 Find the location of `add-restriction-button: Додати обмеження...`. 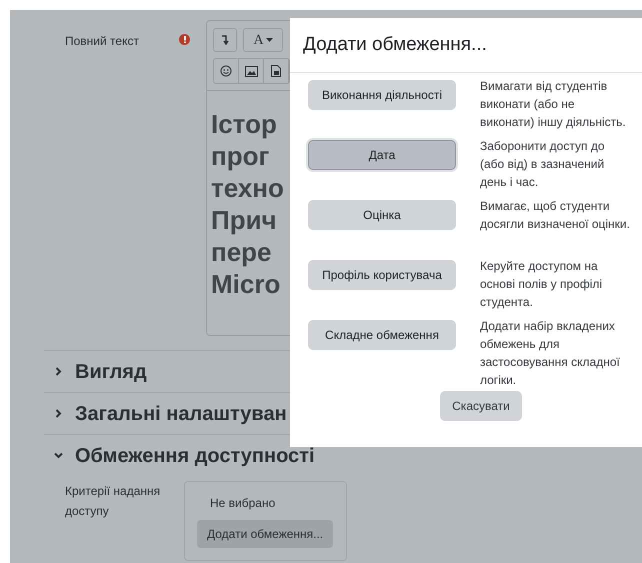

add-restriction-button: Додати обмеження... is located at coordinates (265, 534).